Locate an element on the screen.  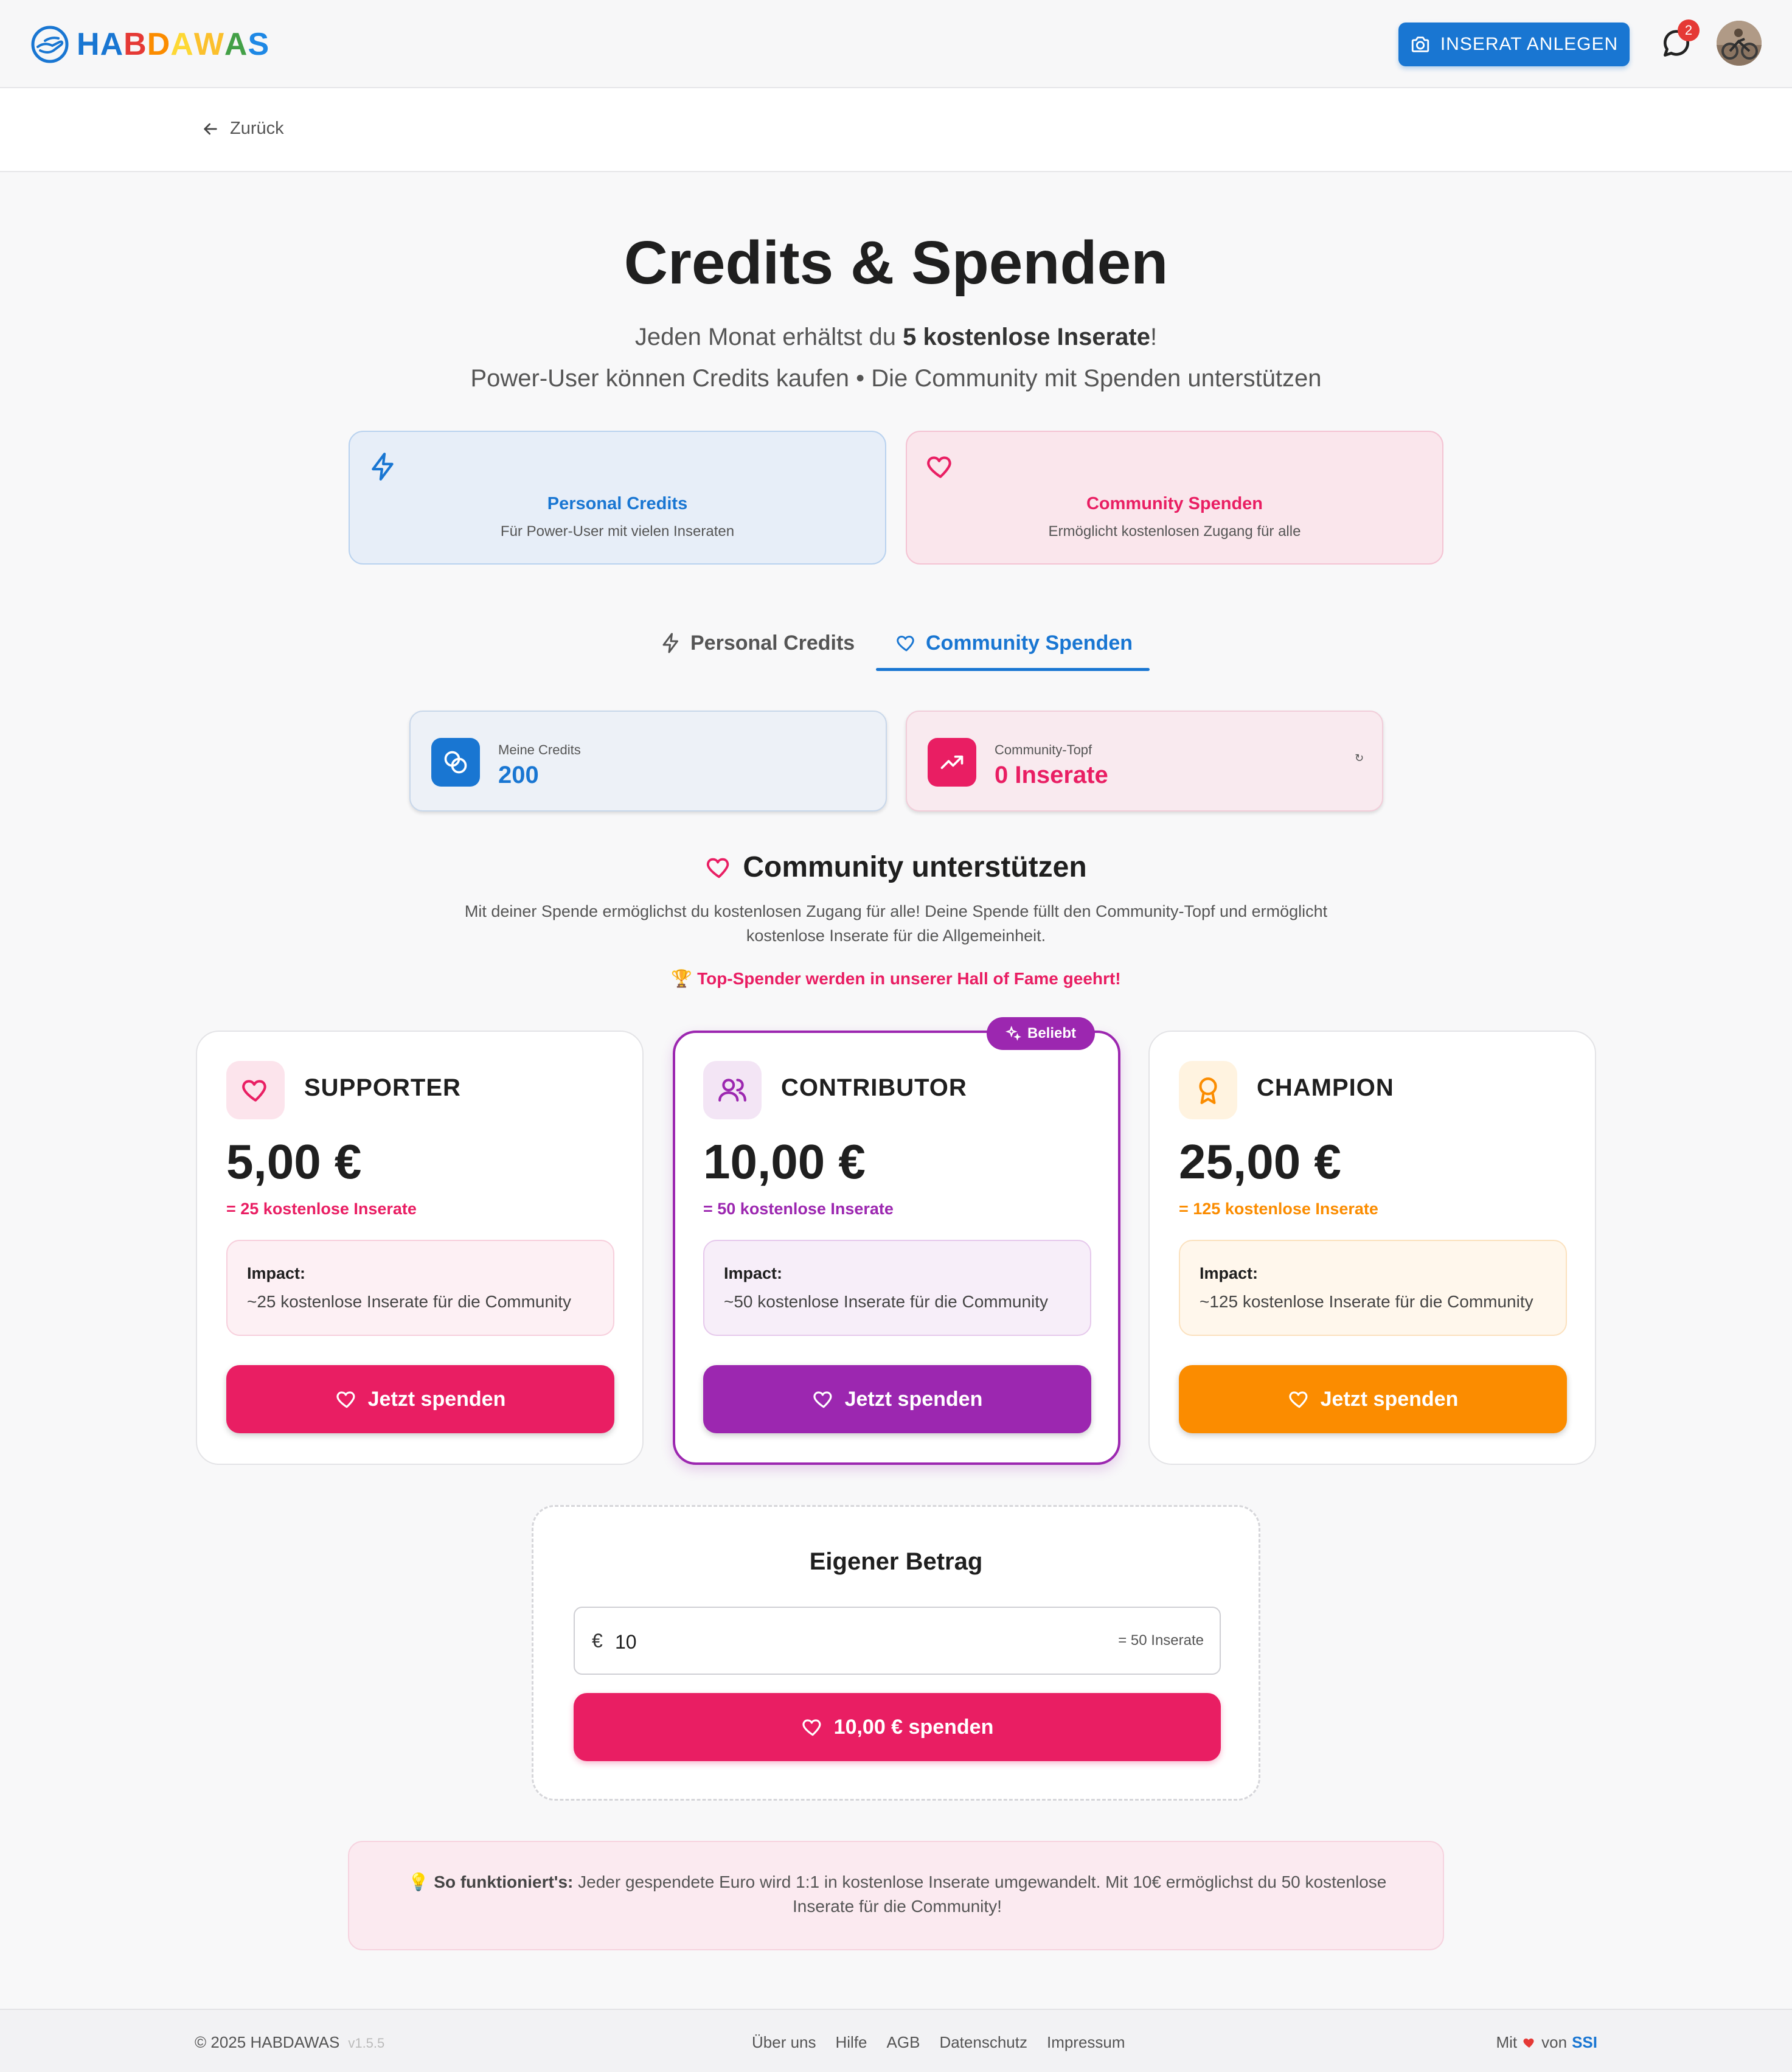
logo-letter: D is located at coordinates (159, 44).